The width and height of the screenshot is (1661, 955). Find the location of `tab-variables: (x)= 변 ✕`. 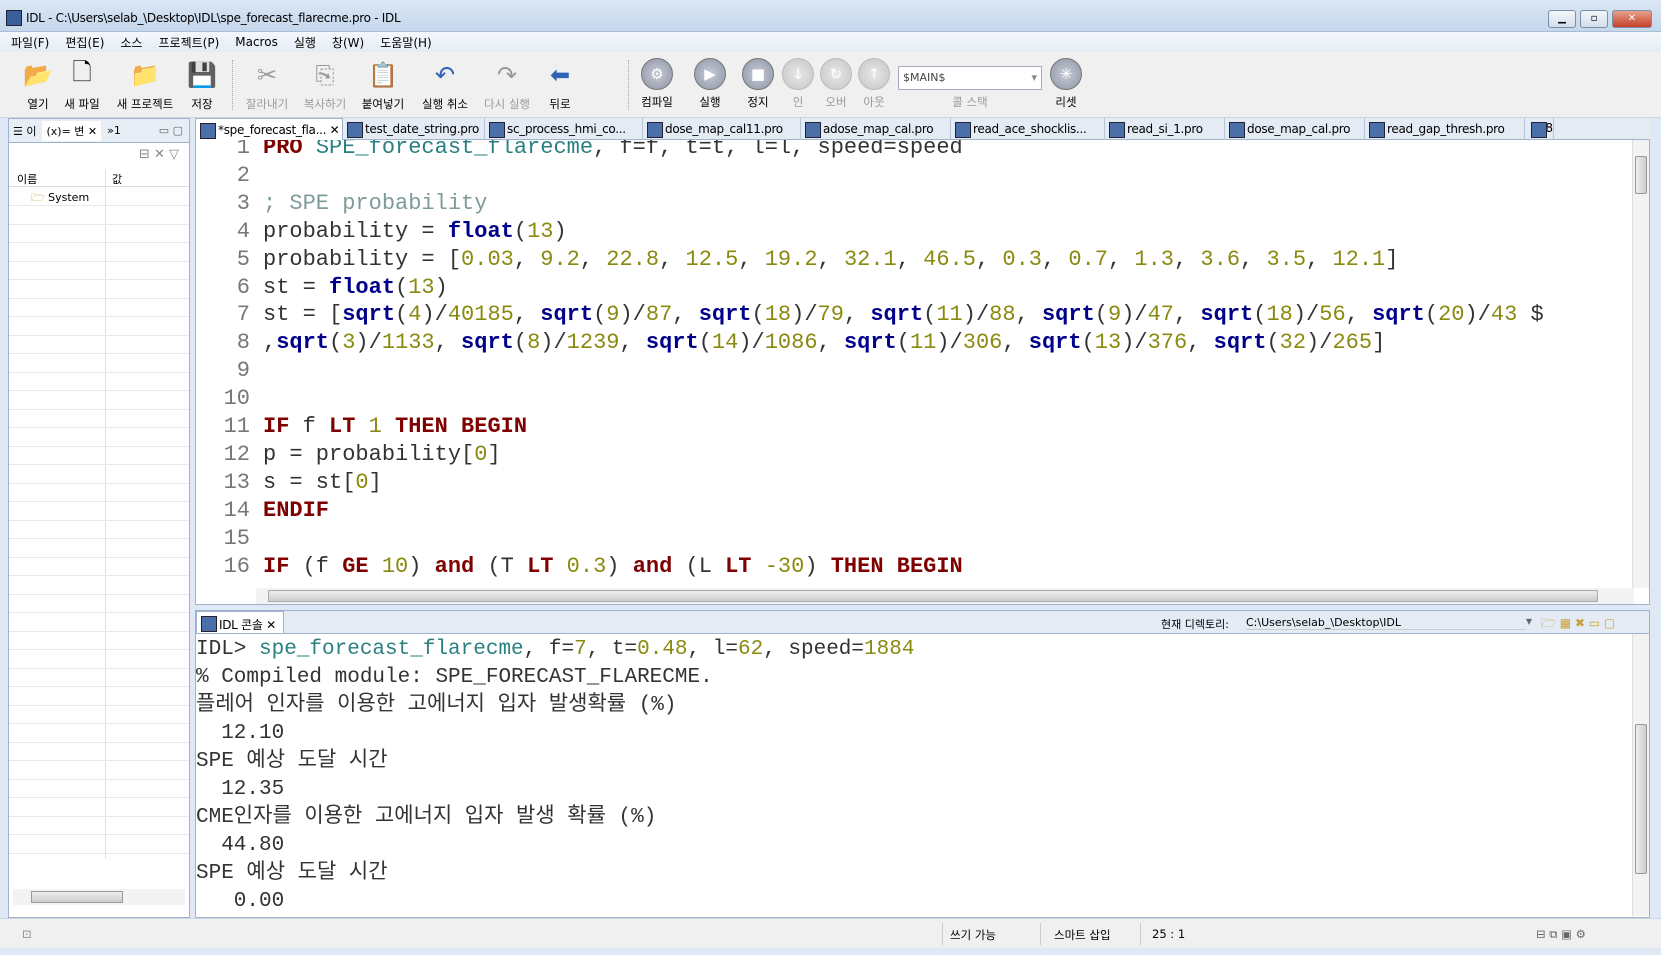

tab-variables: (x)= 변 ✕ is located at coordinates (72, 130).